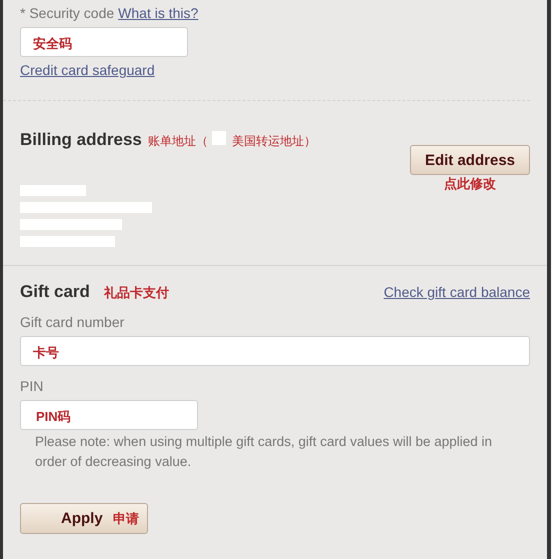 This screenshot has height=559, width=554. Describe the element at coordinates (109, 415) in the screenshot. I see `pin-field: PIN码` at that location.